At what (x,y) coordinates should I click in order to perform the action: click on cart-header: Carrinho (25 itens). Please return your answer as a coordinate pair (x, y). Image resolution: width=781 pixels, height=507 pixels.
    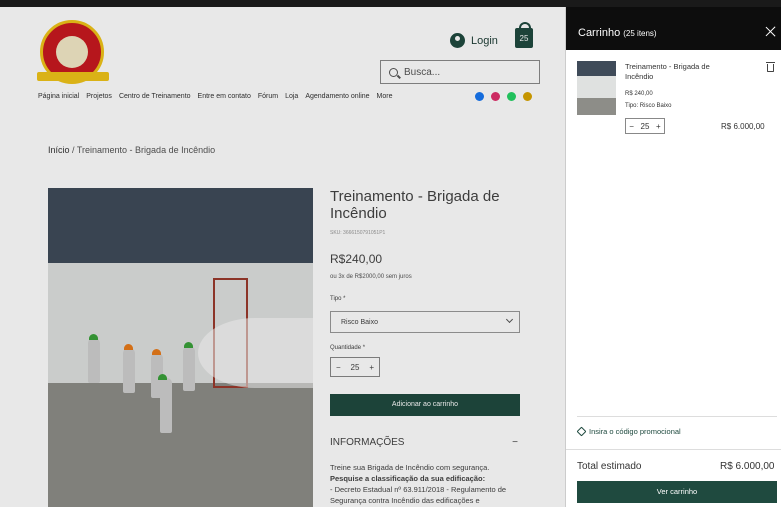
    Looking at the image, I should click on (673, 28).